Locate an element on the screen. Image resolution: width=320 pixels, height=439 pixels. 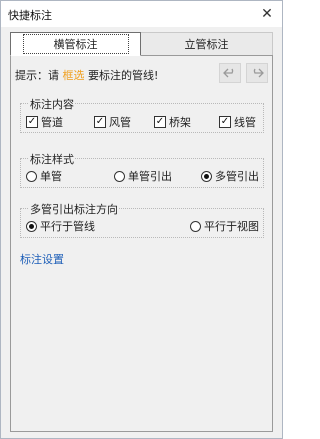
radio-single-pipe: 单管 is located at coordinates (44, 176).